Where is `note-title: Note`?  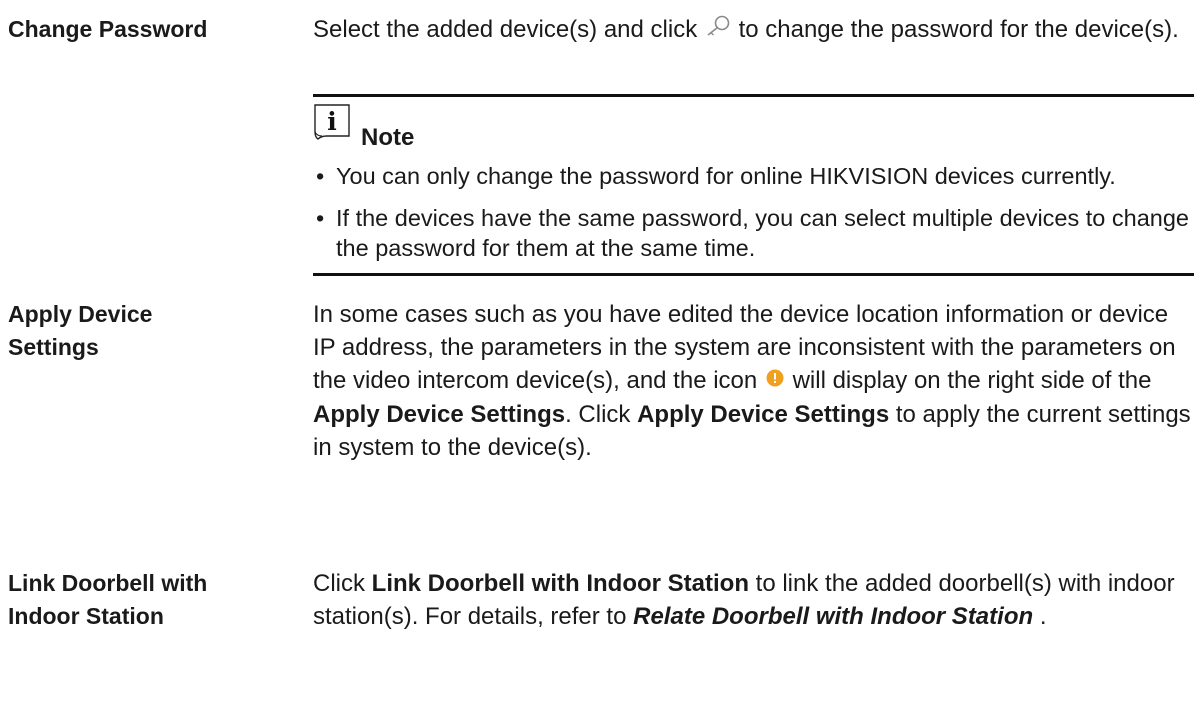 note-title: Note is located at coordinates (388, 137).